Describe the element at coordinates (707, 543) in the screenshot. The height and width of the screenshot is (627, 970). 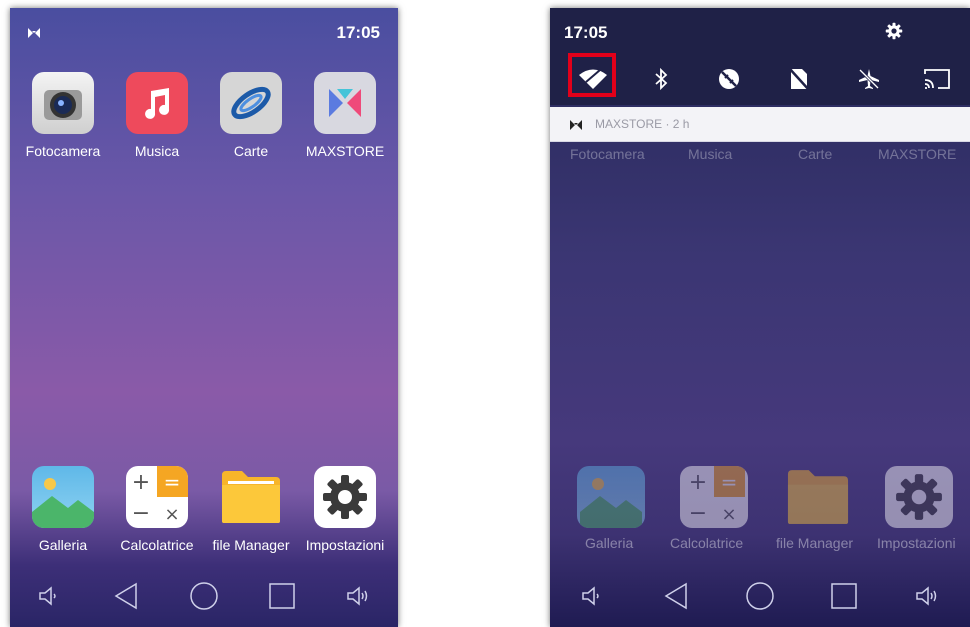
I see `dim-dock-label: Calcolatrice` at that location.